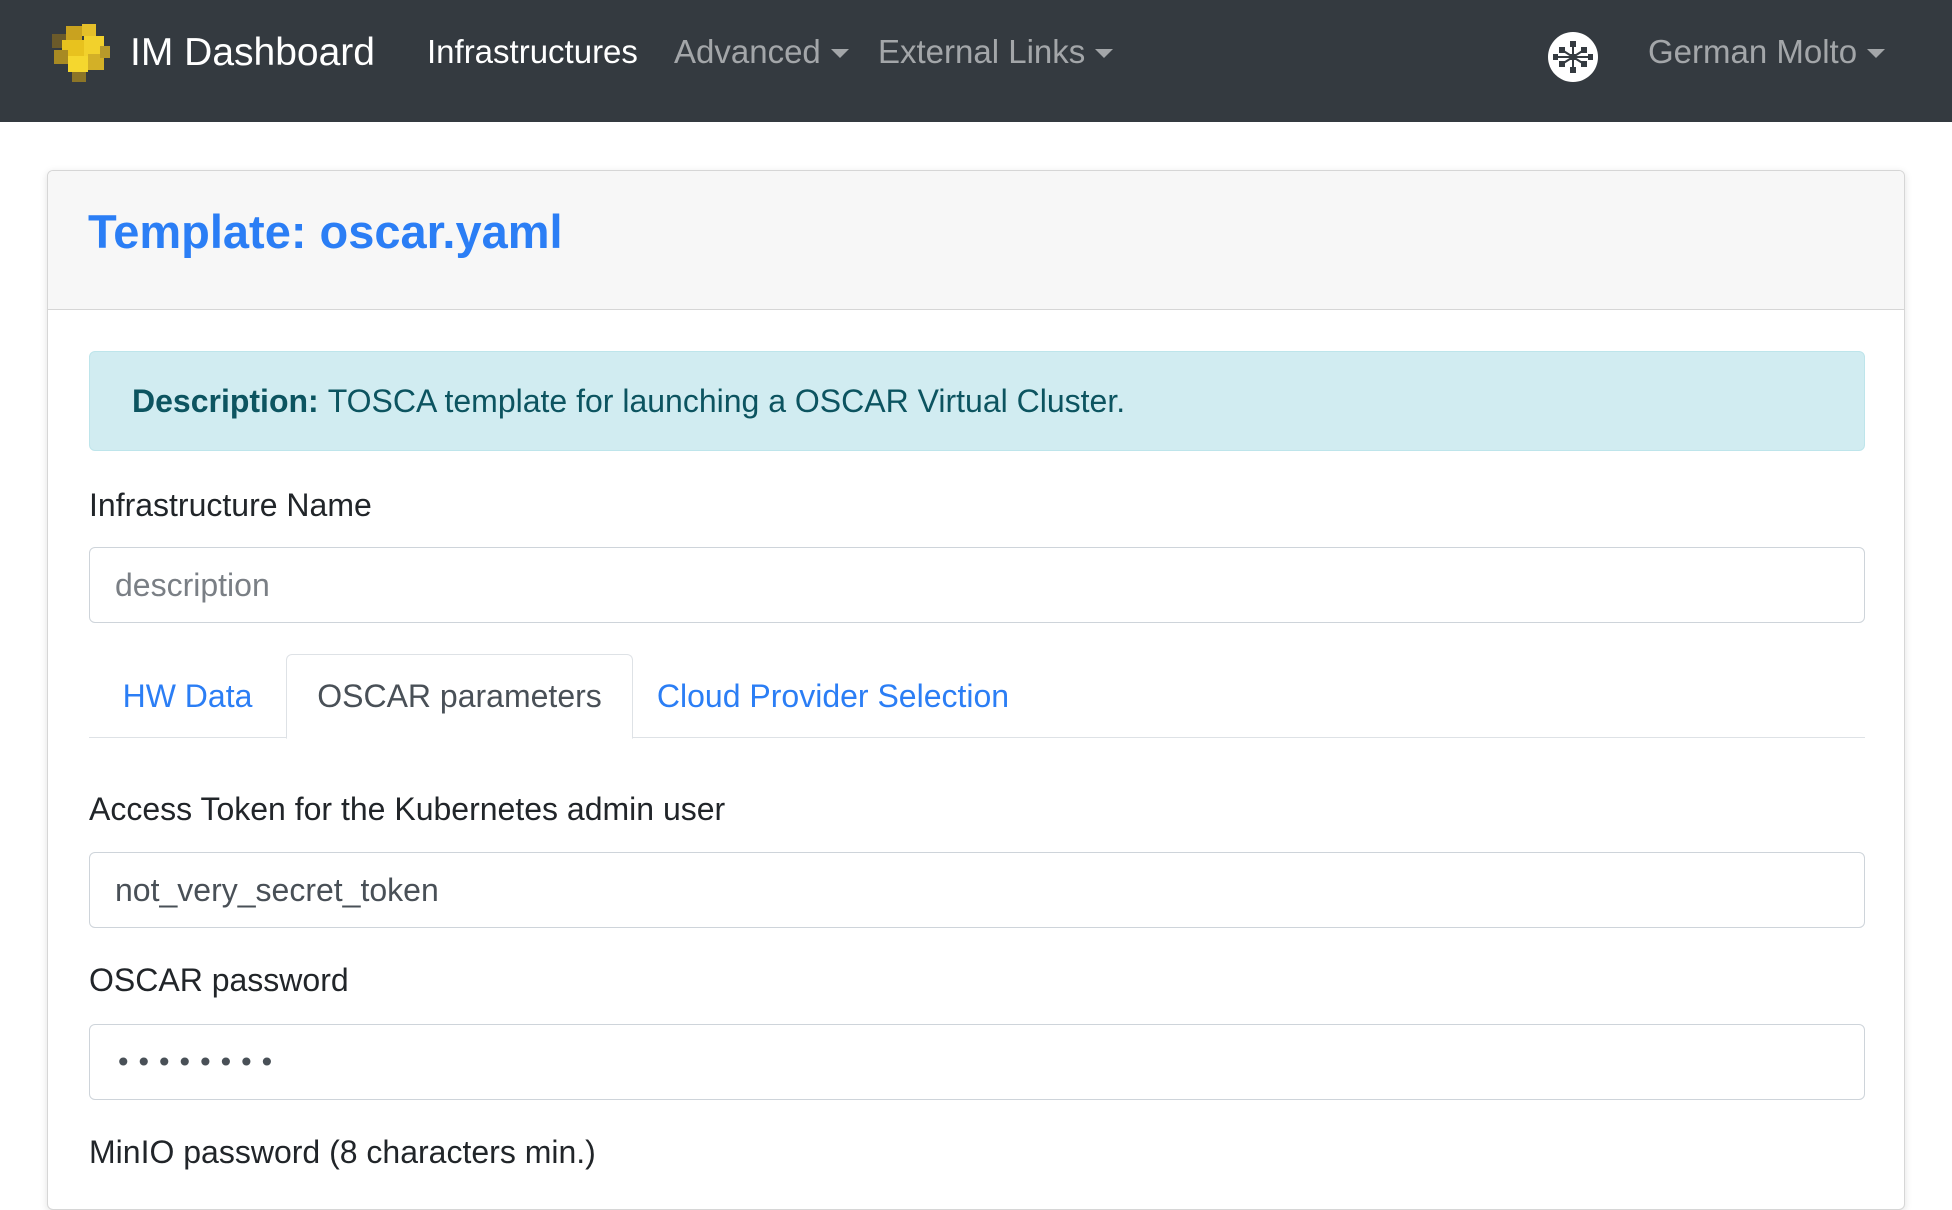 Image resolution: width=1952 pixels, height=1210 pixels. What do you see at coordinates (325, 231) in the screenshot?
I see `page-title: Template: oscar.yaml` at bounding box center [325, 231].